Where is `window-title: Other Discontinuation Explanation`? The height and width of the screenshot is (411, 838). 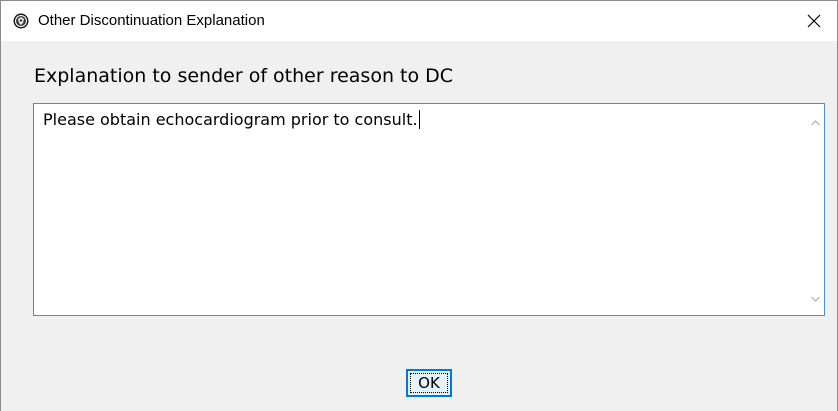 window-title: Other Discontinuation Explanation is located at coordinates (151, 20).